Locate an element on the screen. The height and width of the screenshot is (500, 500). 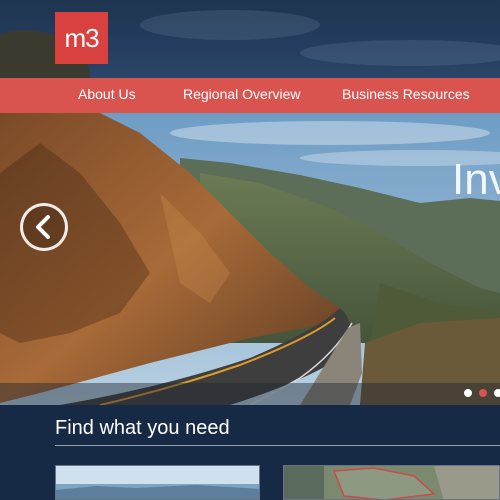
slider-prev-button is located at coordinates (44, 227).